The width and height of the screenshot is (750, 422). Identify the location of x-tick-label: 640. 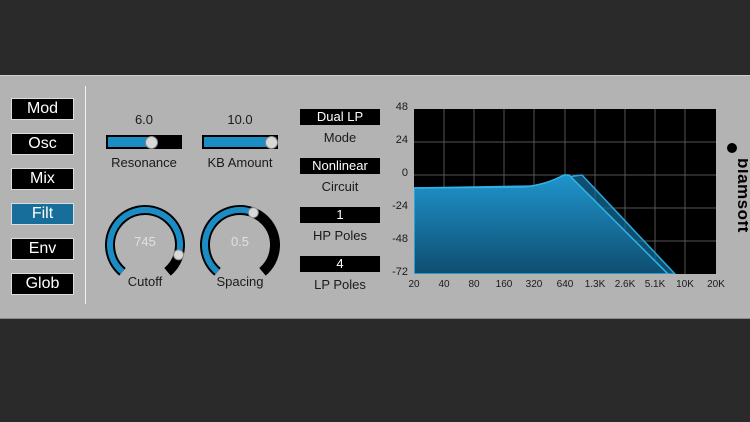
(565, 284).